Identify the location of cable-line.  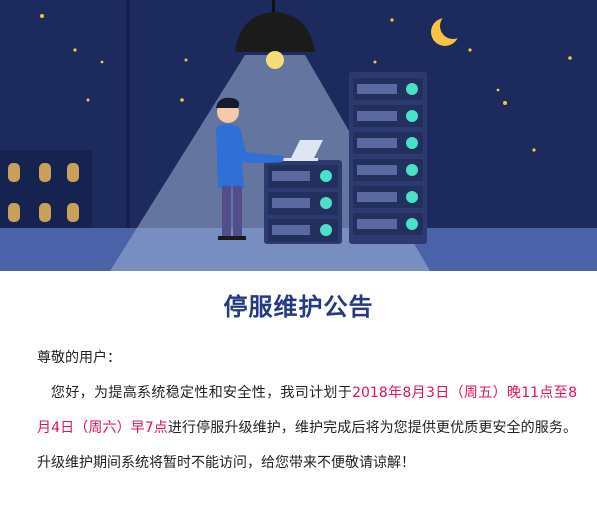
(128, 120).